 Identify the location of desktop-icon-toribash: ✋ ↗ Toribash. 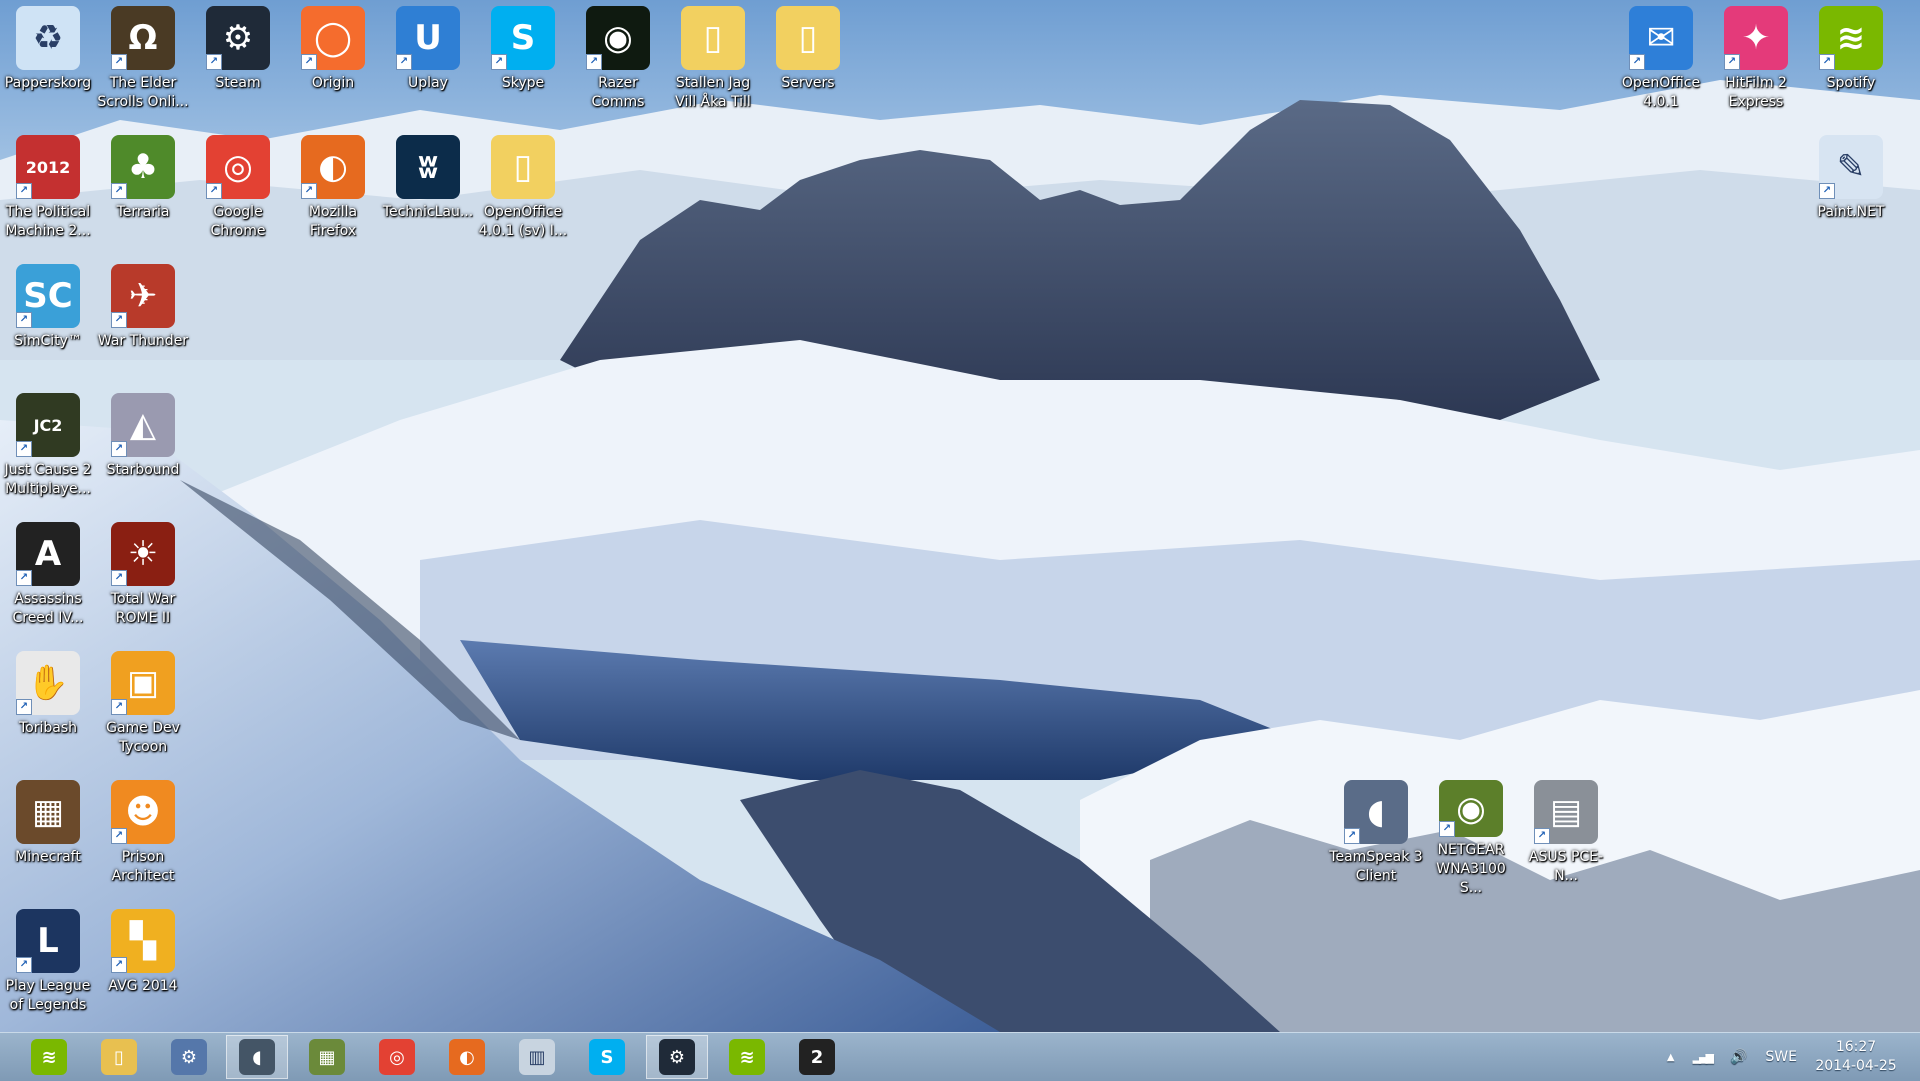
(48, 707).